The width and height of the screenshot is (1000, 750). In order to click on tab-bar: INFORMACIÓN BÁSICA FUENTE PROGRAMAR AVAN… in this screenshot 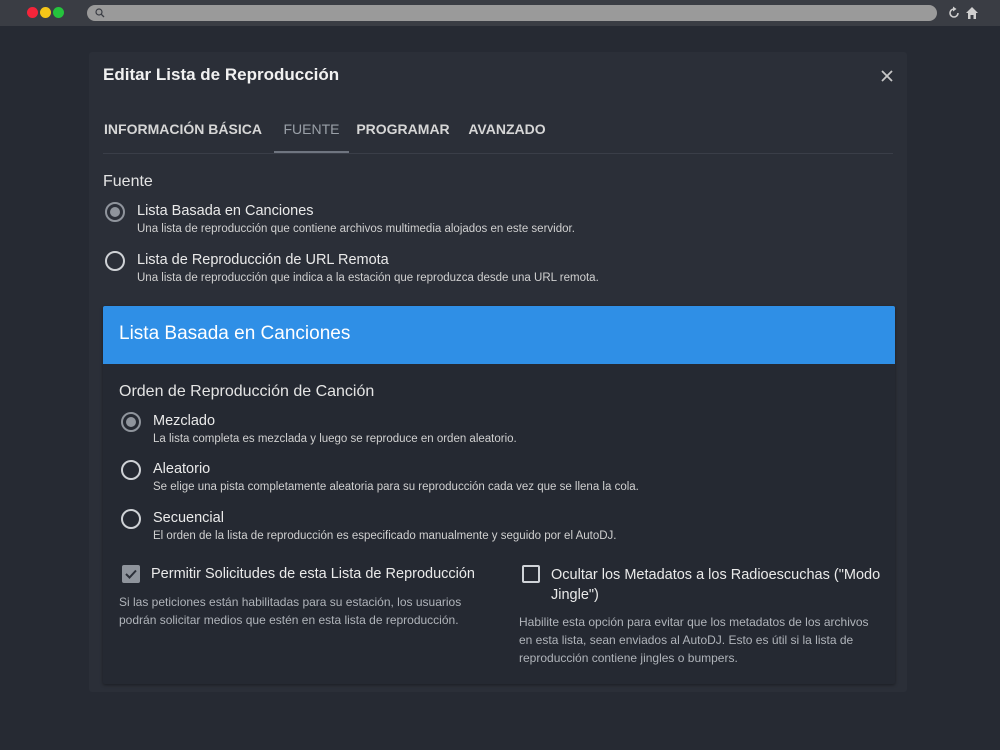, I will do `click(498, 131)`.